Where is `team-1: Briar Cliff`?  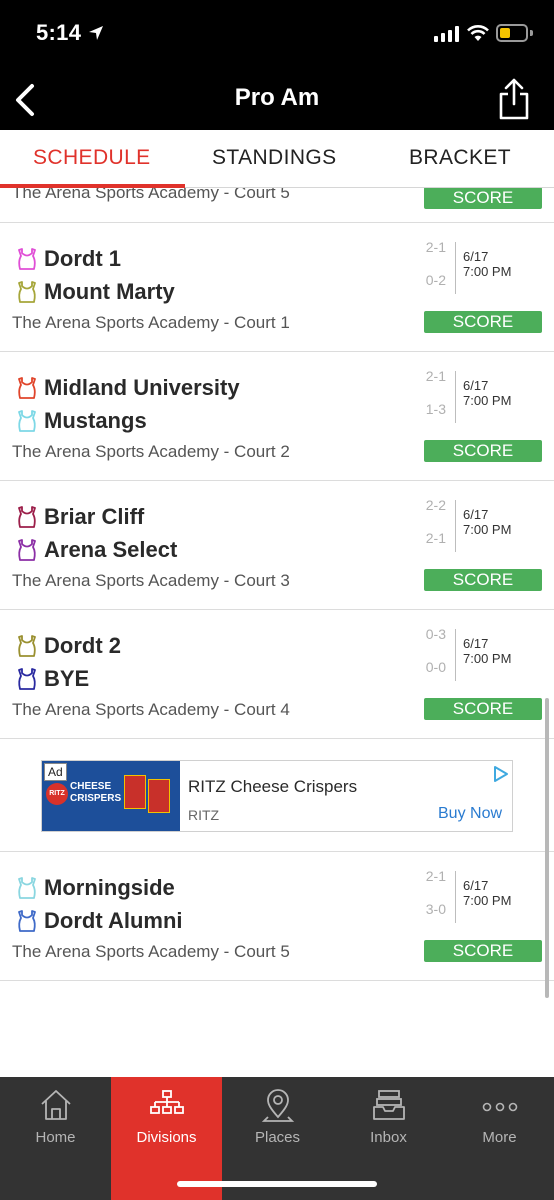
team-1: Briar Cliff is located at coordinates (80, 517).